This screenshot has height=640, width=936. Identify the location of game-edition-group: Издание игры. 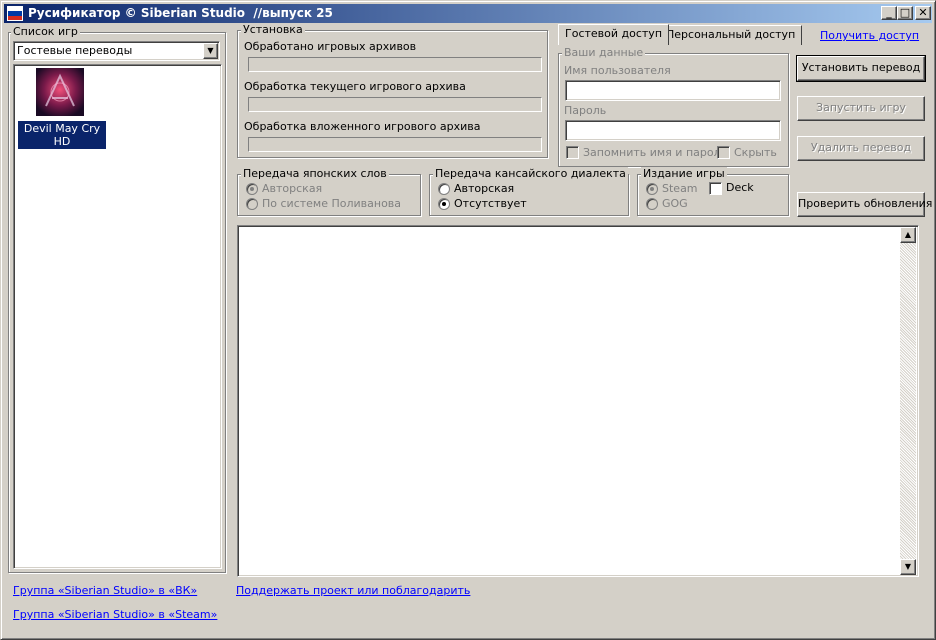
(713, 191).